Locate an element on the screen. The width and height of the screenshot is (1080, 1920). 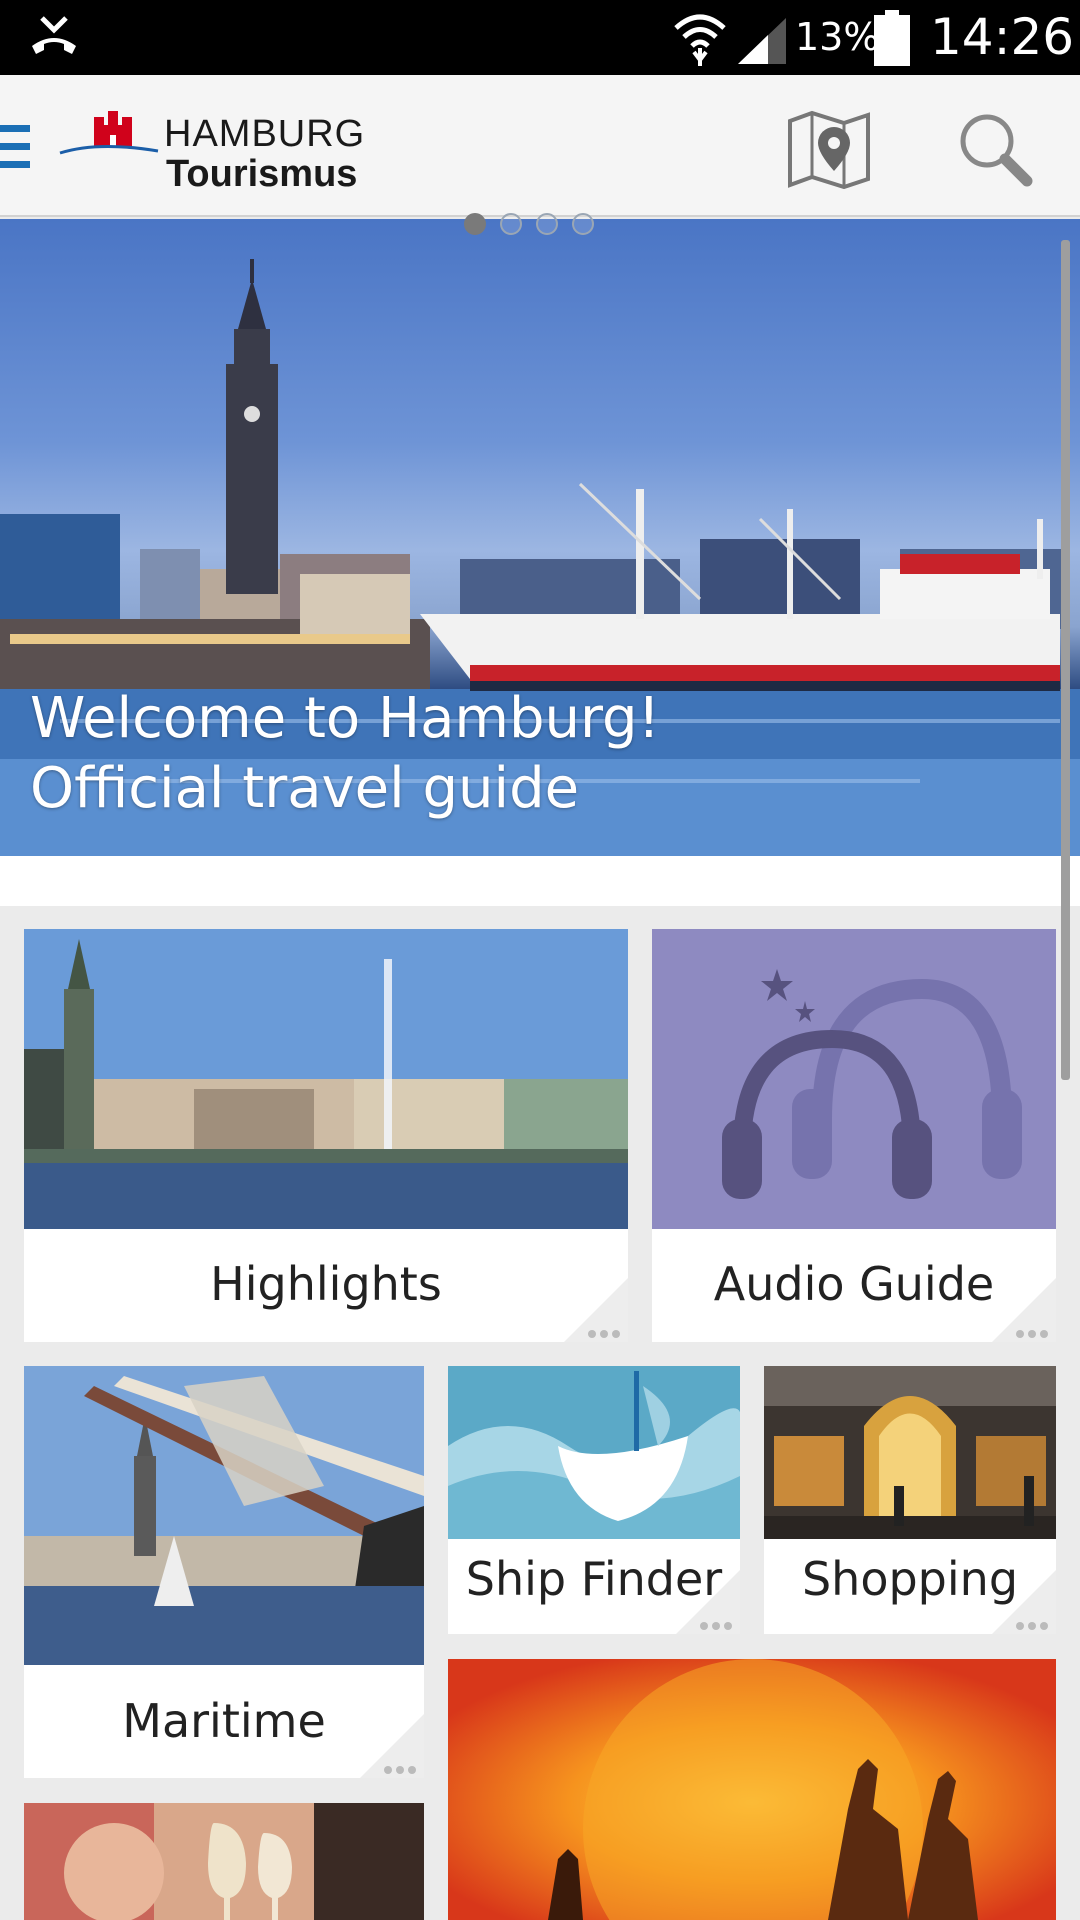
hero-caption-line2: Official travel guide is located at coordinates (305, 788).